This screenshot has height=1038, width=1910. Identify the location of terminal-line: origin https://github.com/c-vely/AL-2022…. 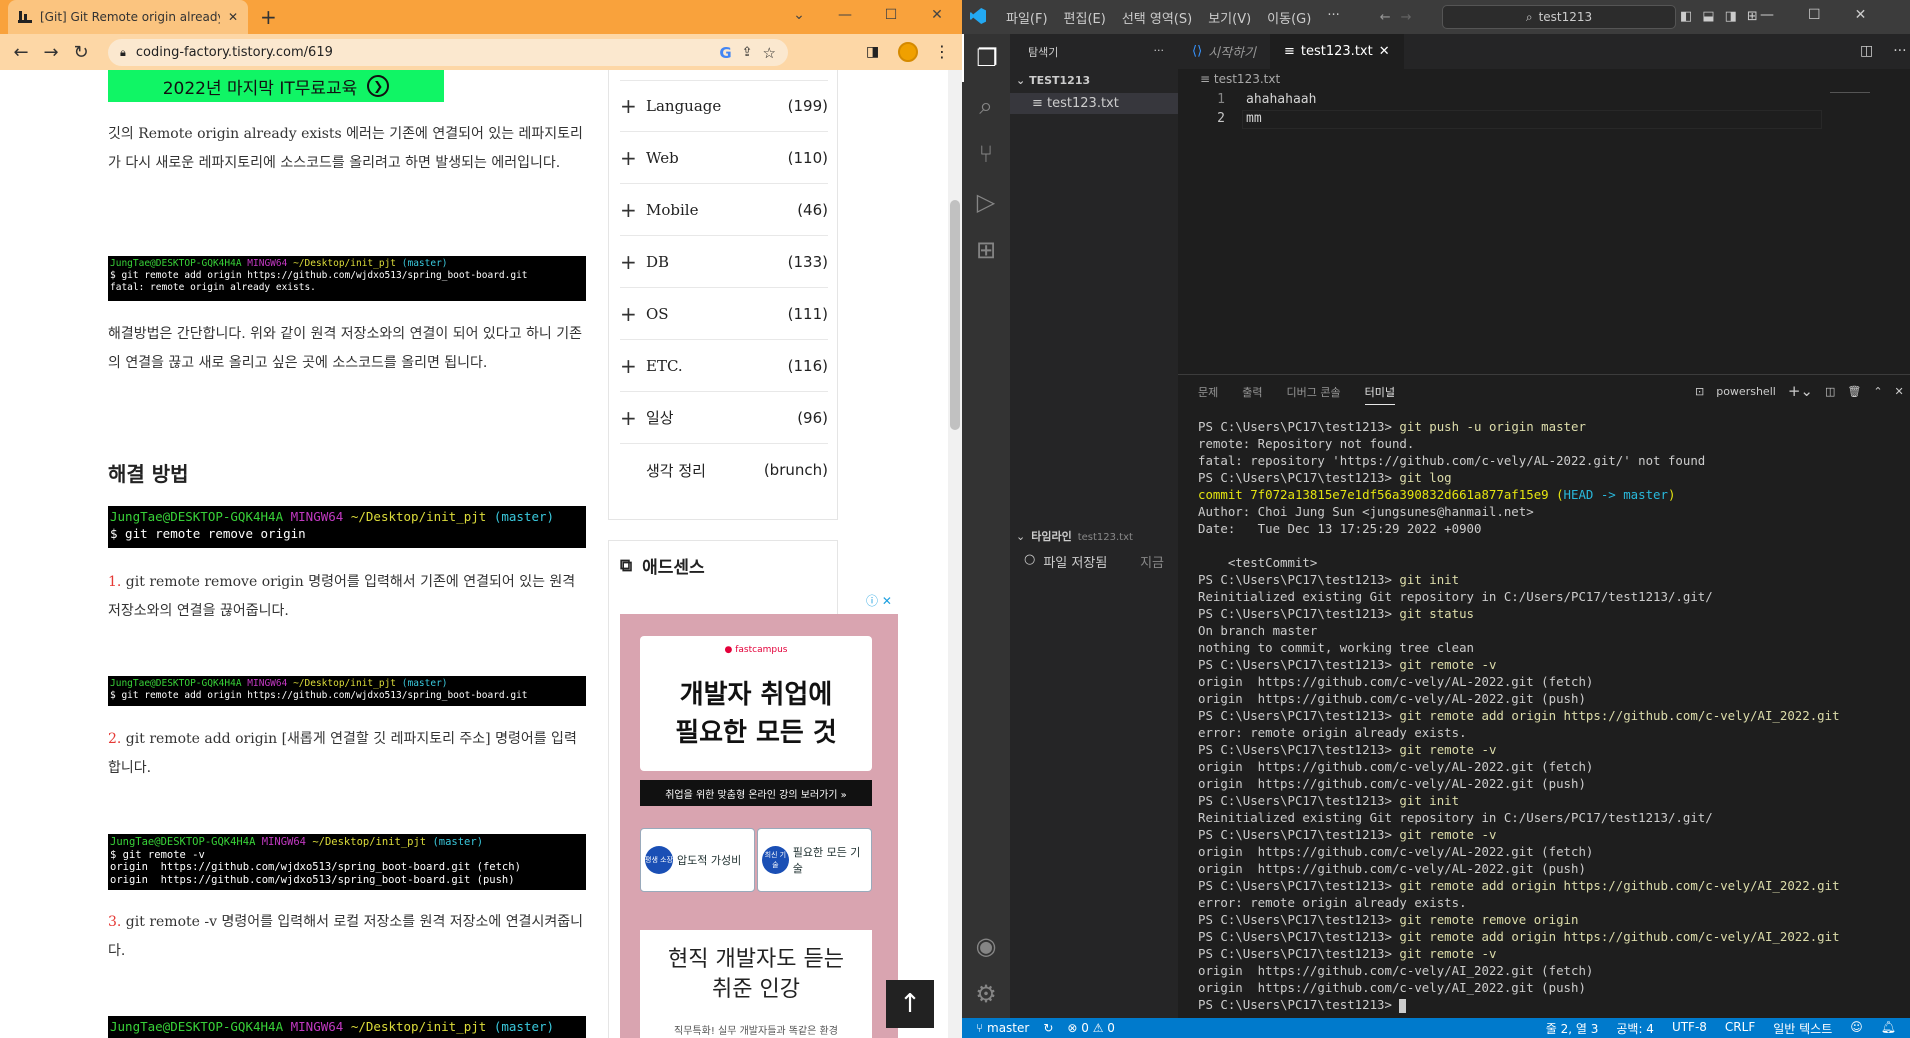
(1396, 851).